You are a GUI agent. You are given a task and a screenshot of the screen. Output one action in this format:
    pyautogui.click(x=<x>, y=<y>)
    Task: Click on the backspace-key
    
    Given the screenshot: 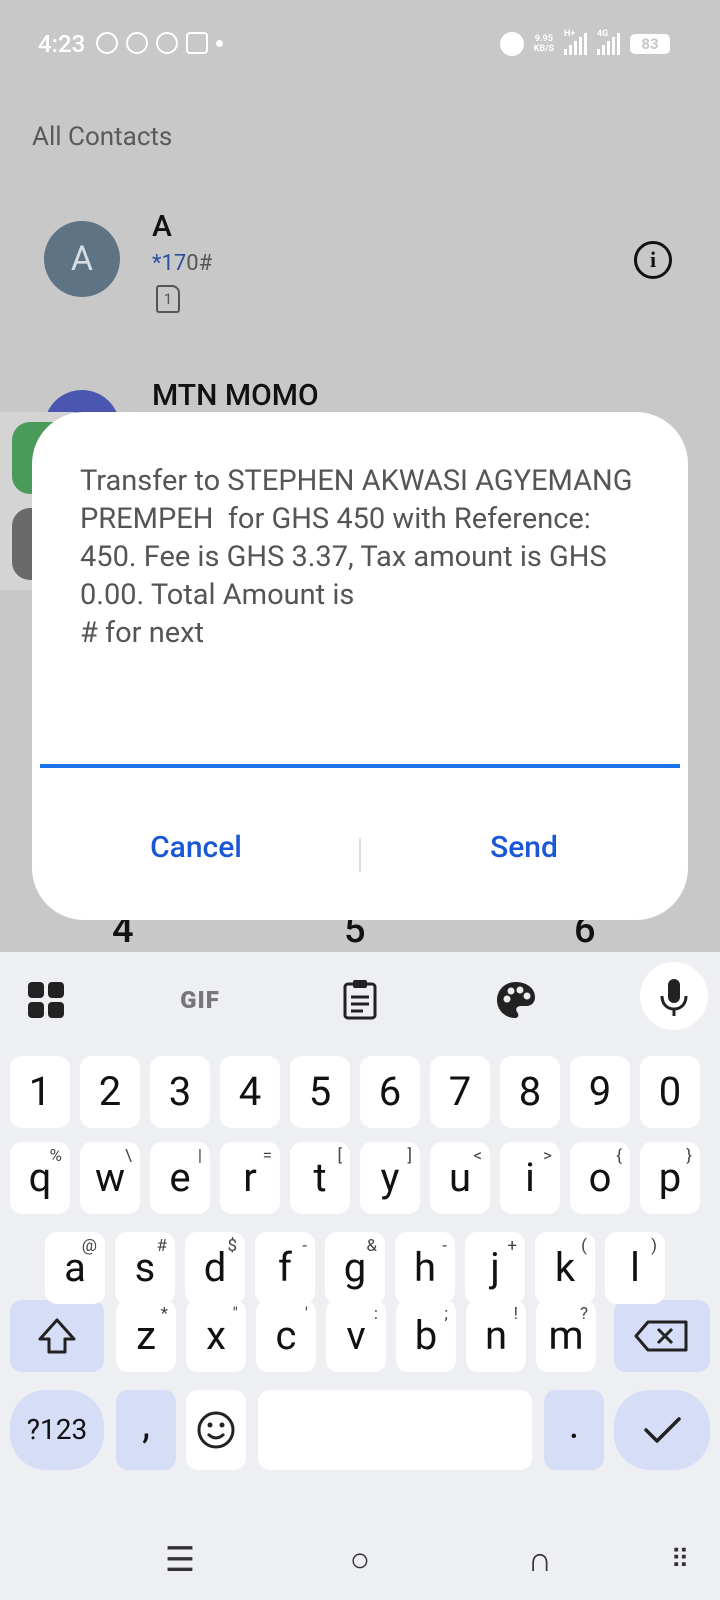 What is the action you would take?
    pyautogui.click(x=662, y=1336)
    